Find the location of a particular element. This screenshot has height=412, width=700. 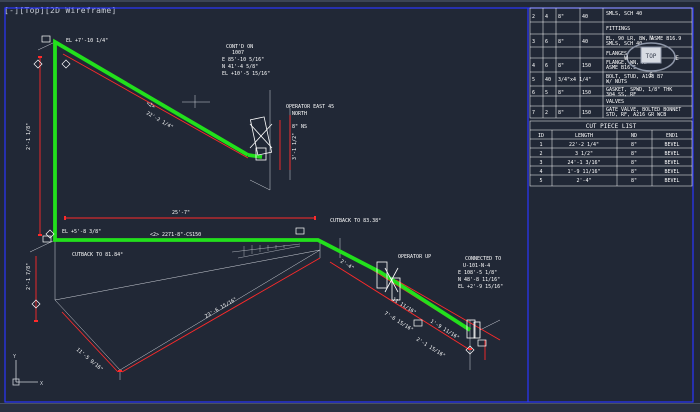

dim-r1: 2'-4" is located at coordinates (347, 265).